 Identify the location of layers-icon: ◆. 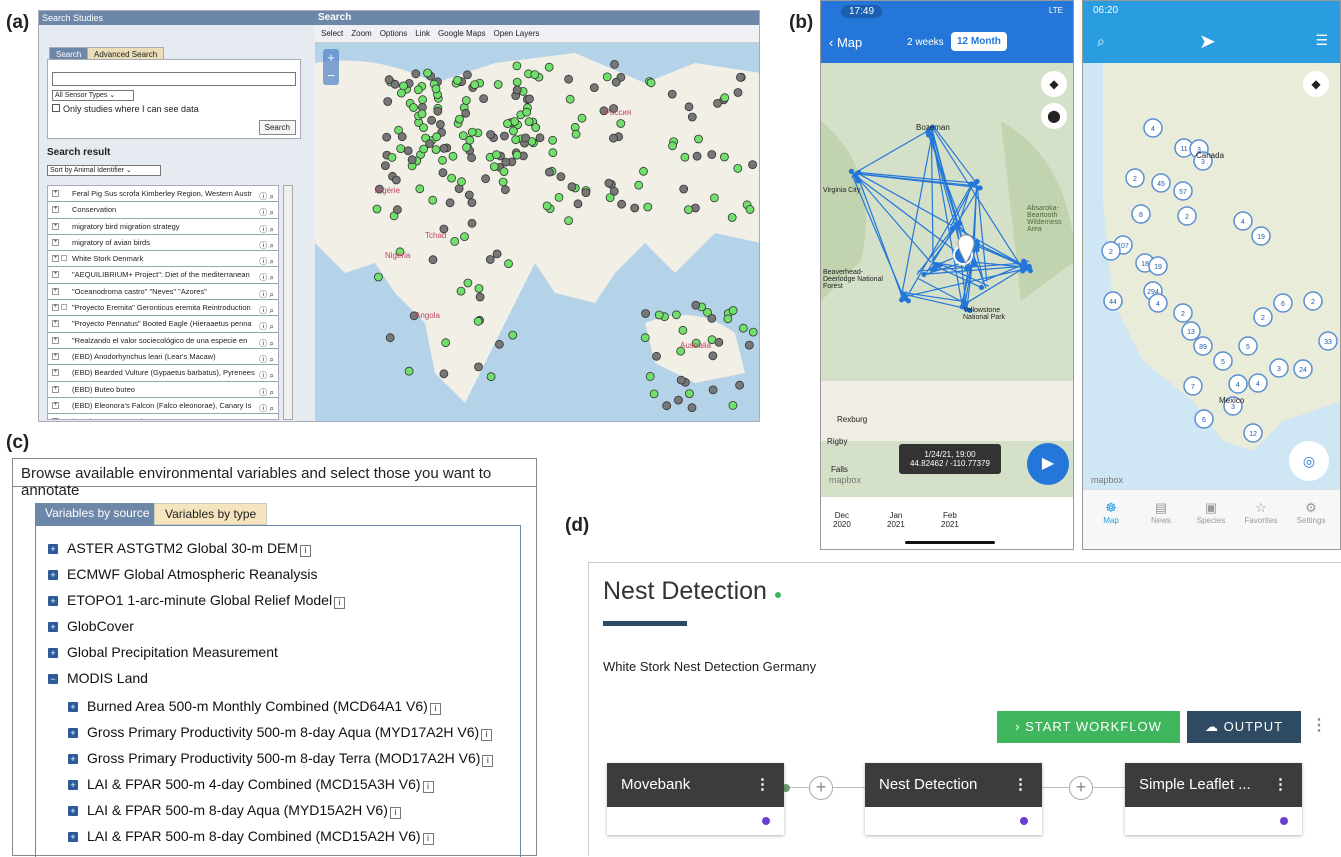
(1316, 84).